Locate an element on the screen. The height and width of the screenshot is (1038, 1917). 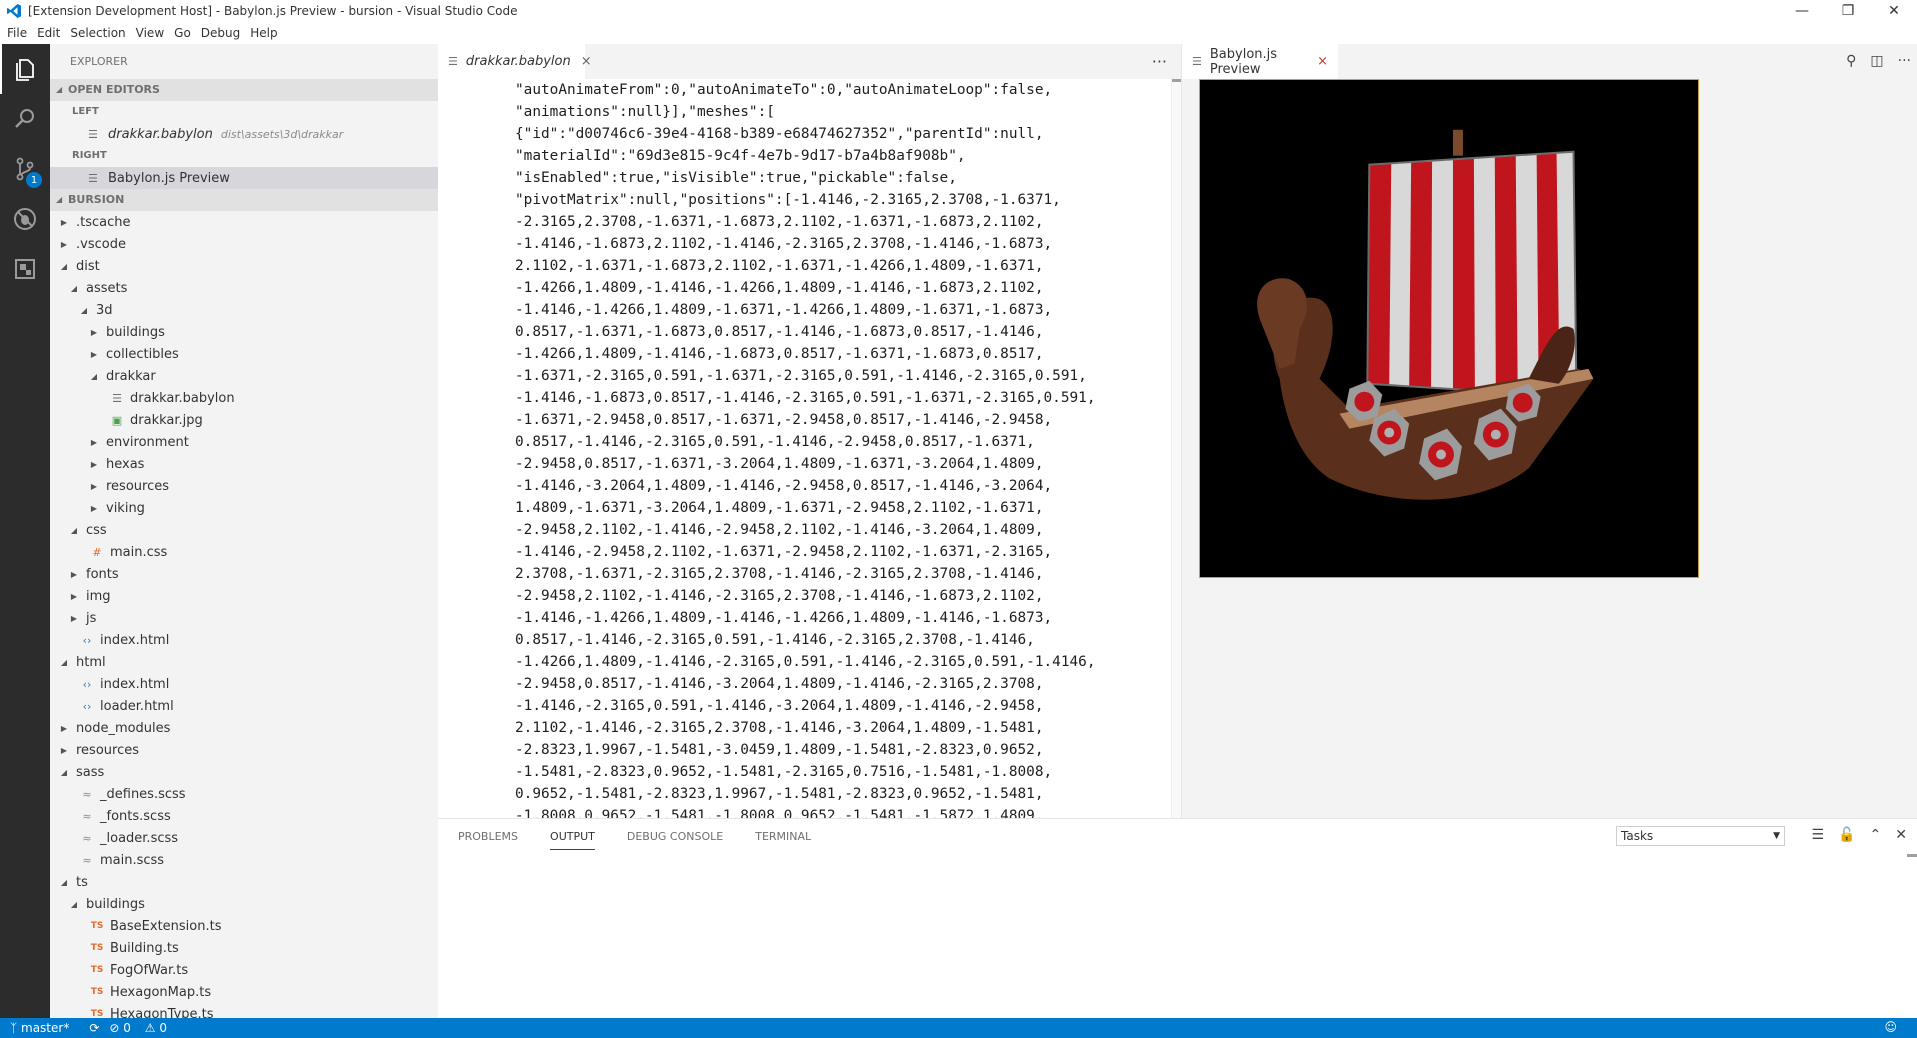
tree-folder: ▶ viking is located at coordinates (244, 508).